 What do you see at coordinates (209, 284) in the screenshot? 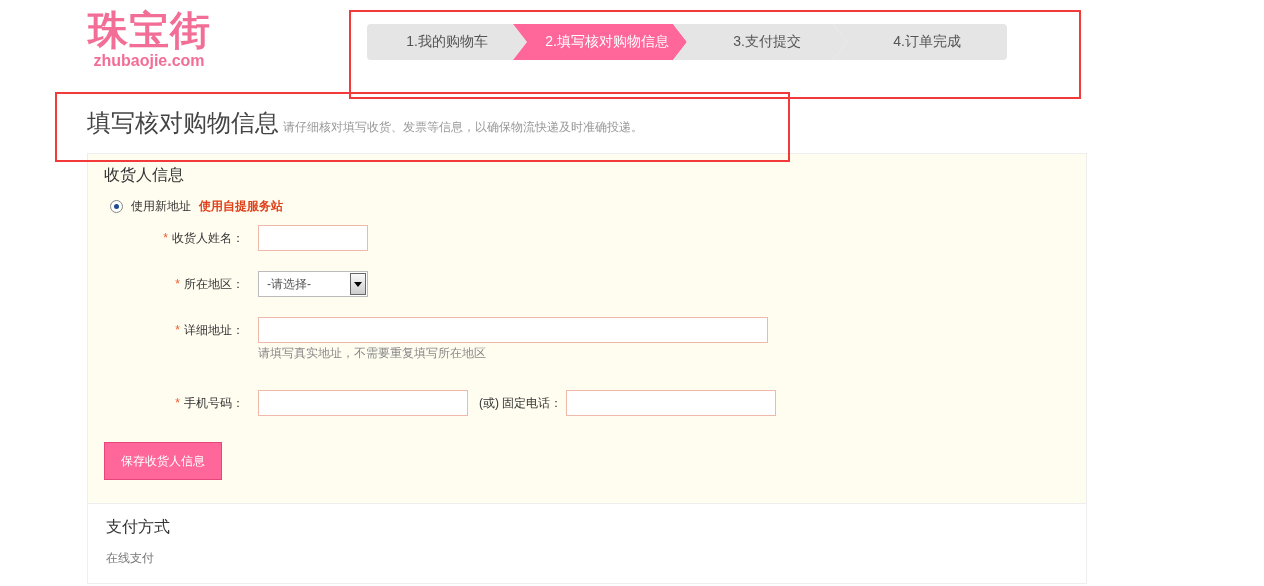
I see `field-label: * 所在地区：` at bounding box center [209, 284].